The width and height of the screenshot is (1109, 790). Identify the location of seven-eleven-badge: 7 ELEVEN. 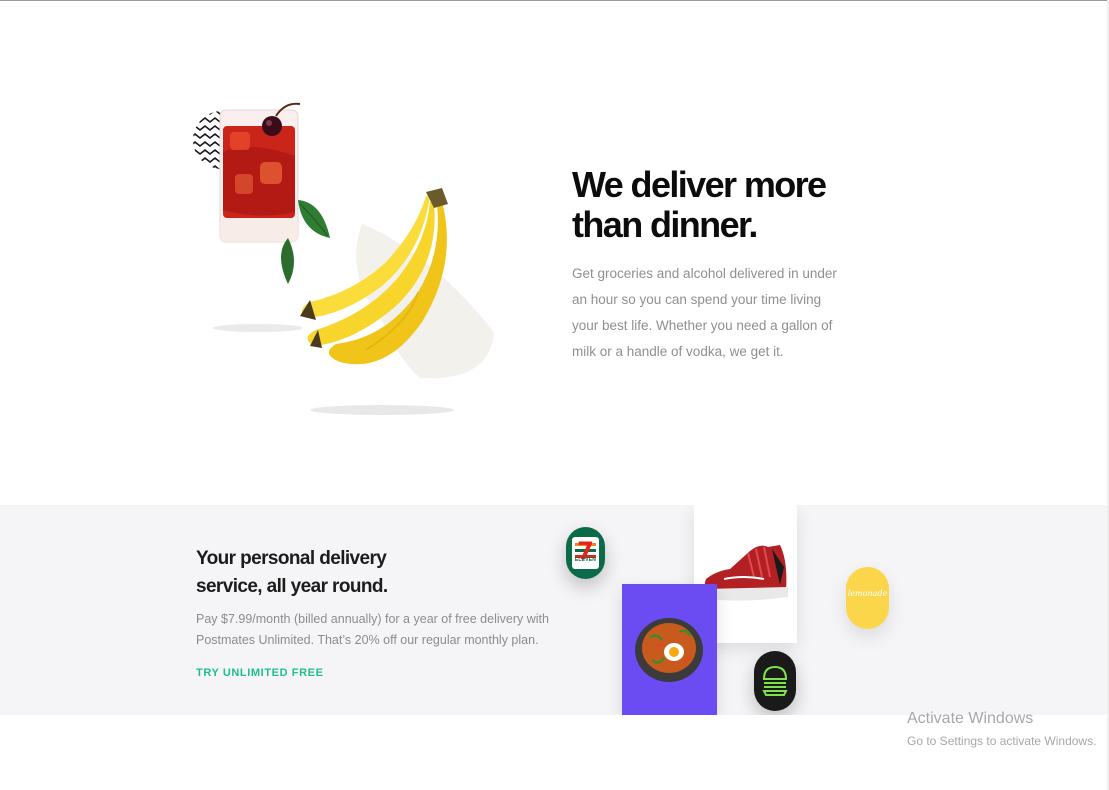
(585, 553).